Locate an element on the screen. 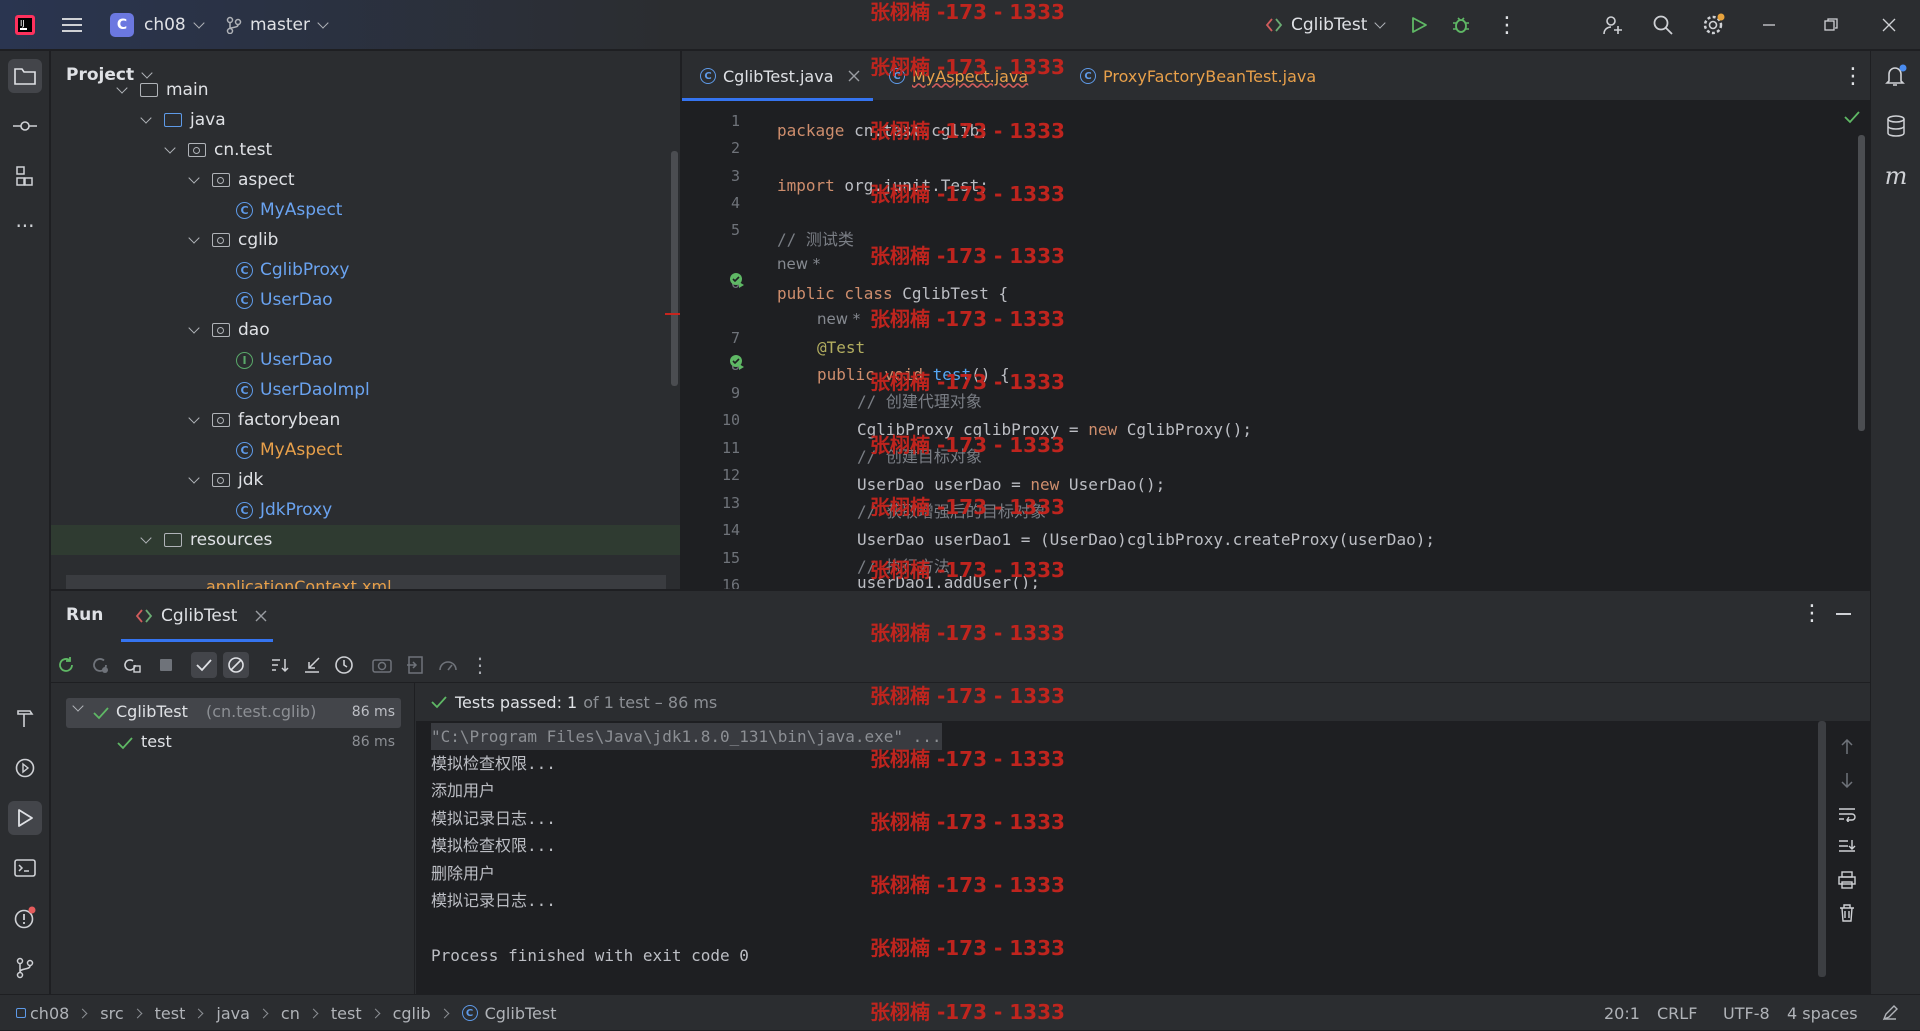 This screenshot has height=1031, width=1920. test-history-clock-icon is located at coordinates (344, 665).